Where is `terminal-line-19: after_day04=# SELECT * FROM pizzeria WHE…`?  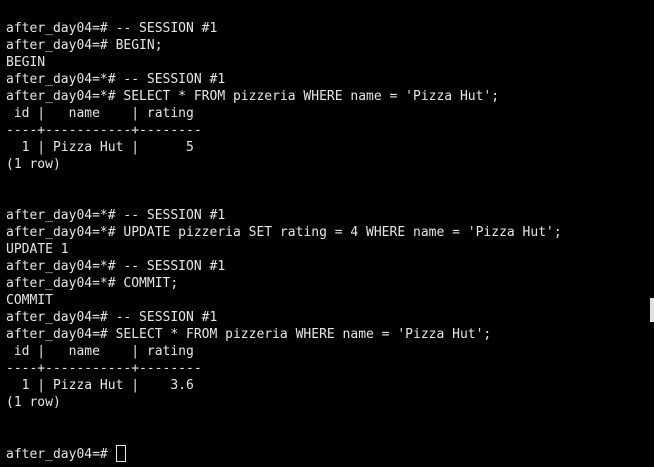 terminal-line-19: after_day04=# SELECT * FROM pizzeria WHE… is located at coordinates (249, 334).